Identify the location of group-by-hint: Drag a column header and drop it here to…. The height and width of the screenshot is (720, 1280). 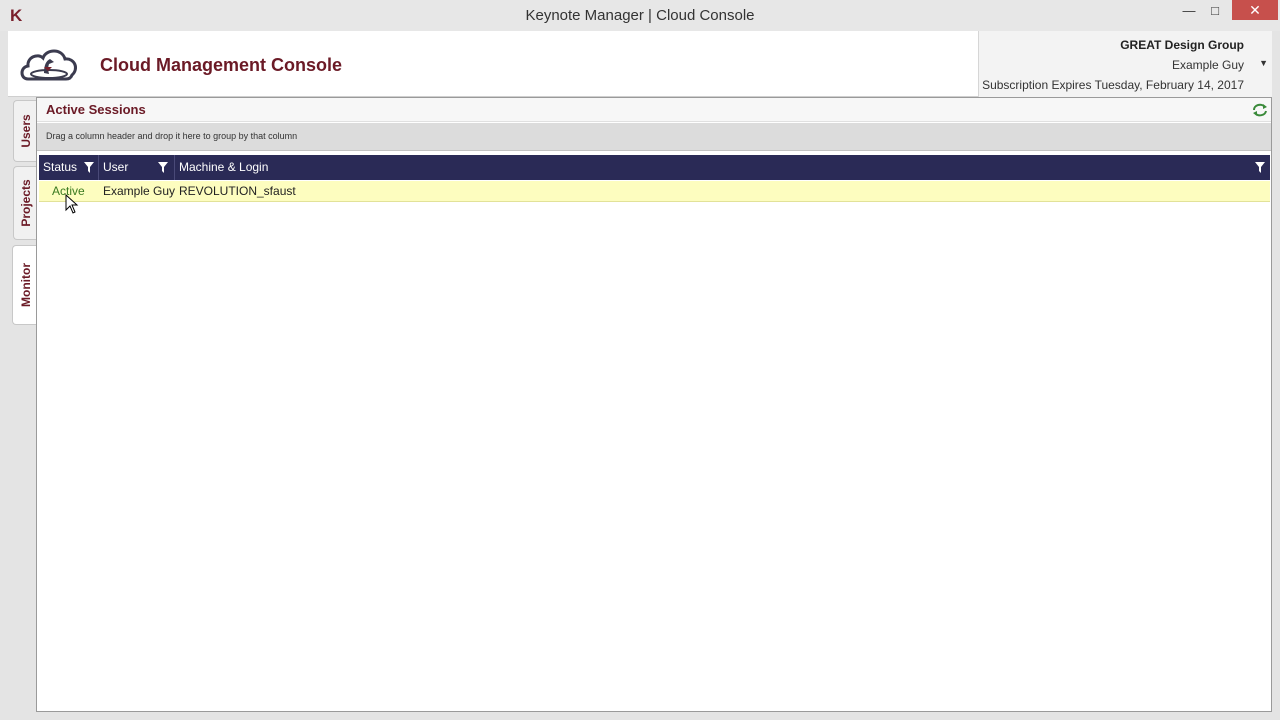
(172, 136).